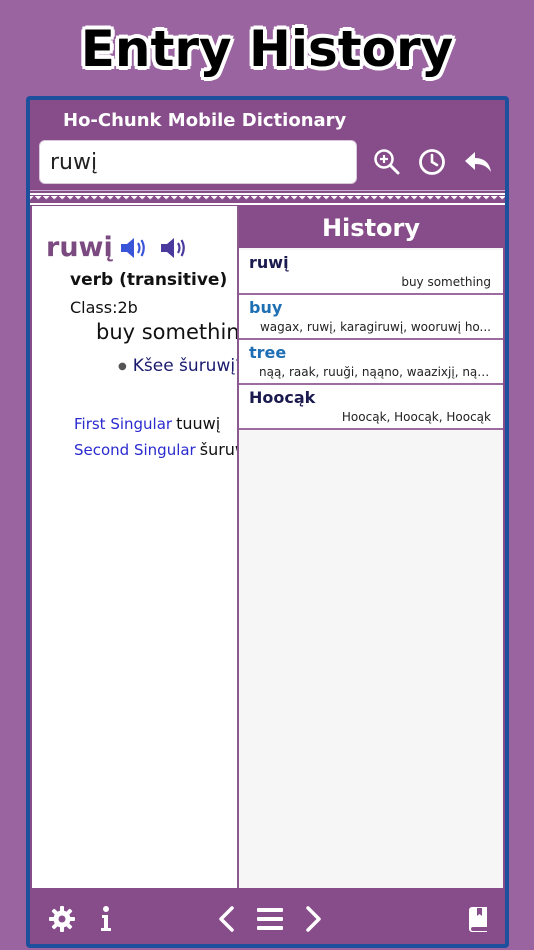 This screenshot has width=534, height=950. I want to click on conjugation-row: First Singular tuuwį, so click(147, 423).